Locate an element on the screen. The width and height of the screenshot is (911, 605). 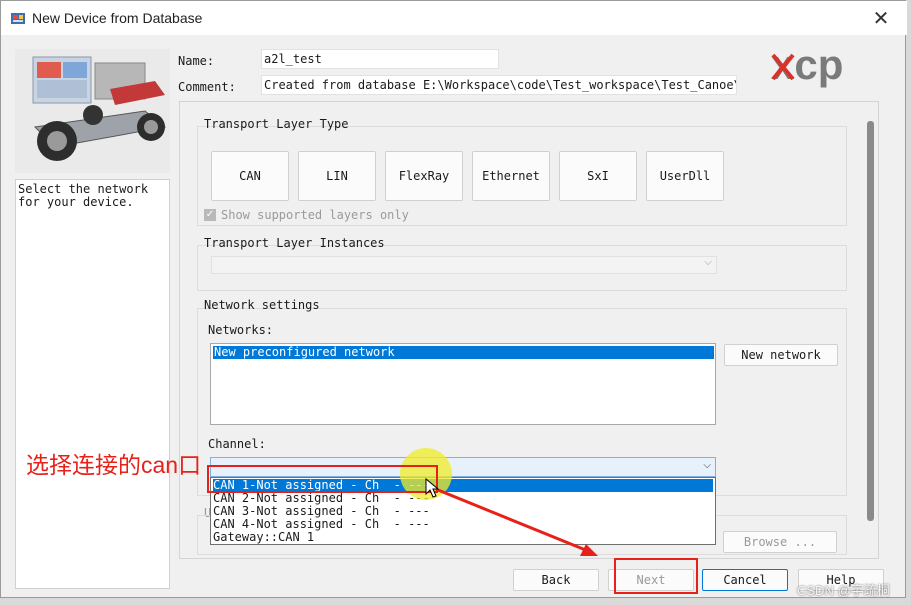
annotation-arrow is located at coordinates (511, 516).